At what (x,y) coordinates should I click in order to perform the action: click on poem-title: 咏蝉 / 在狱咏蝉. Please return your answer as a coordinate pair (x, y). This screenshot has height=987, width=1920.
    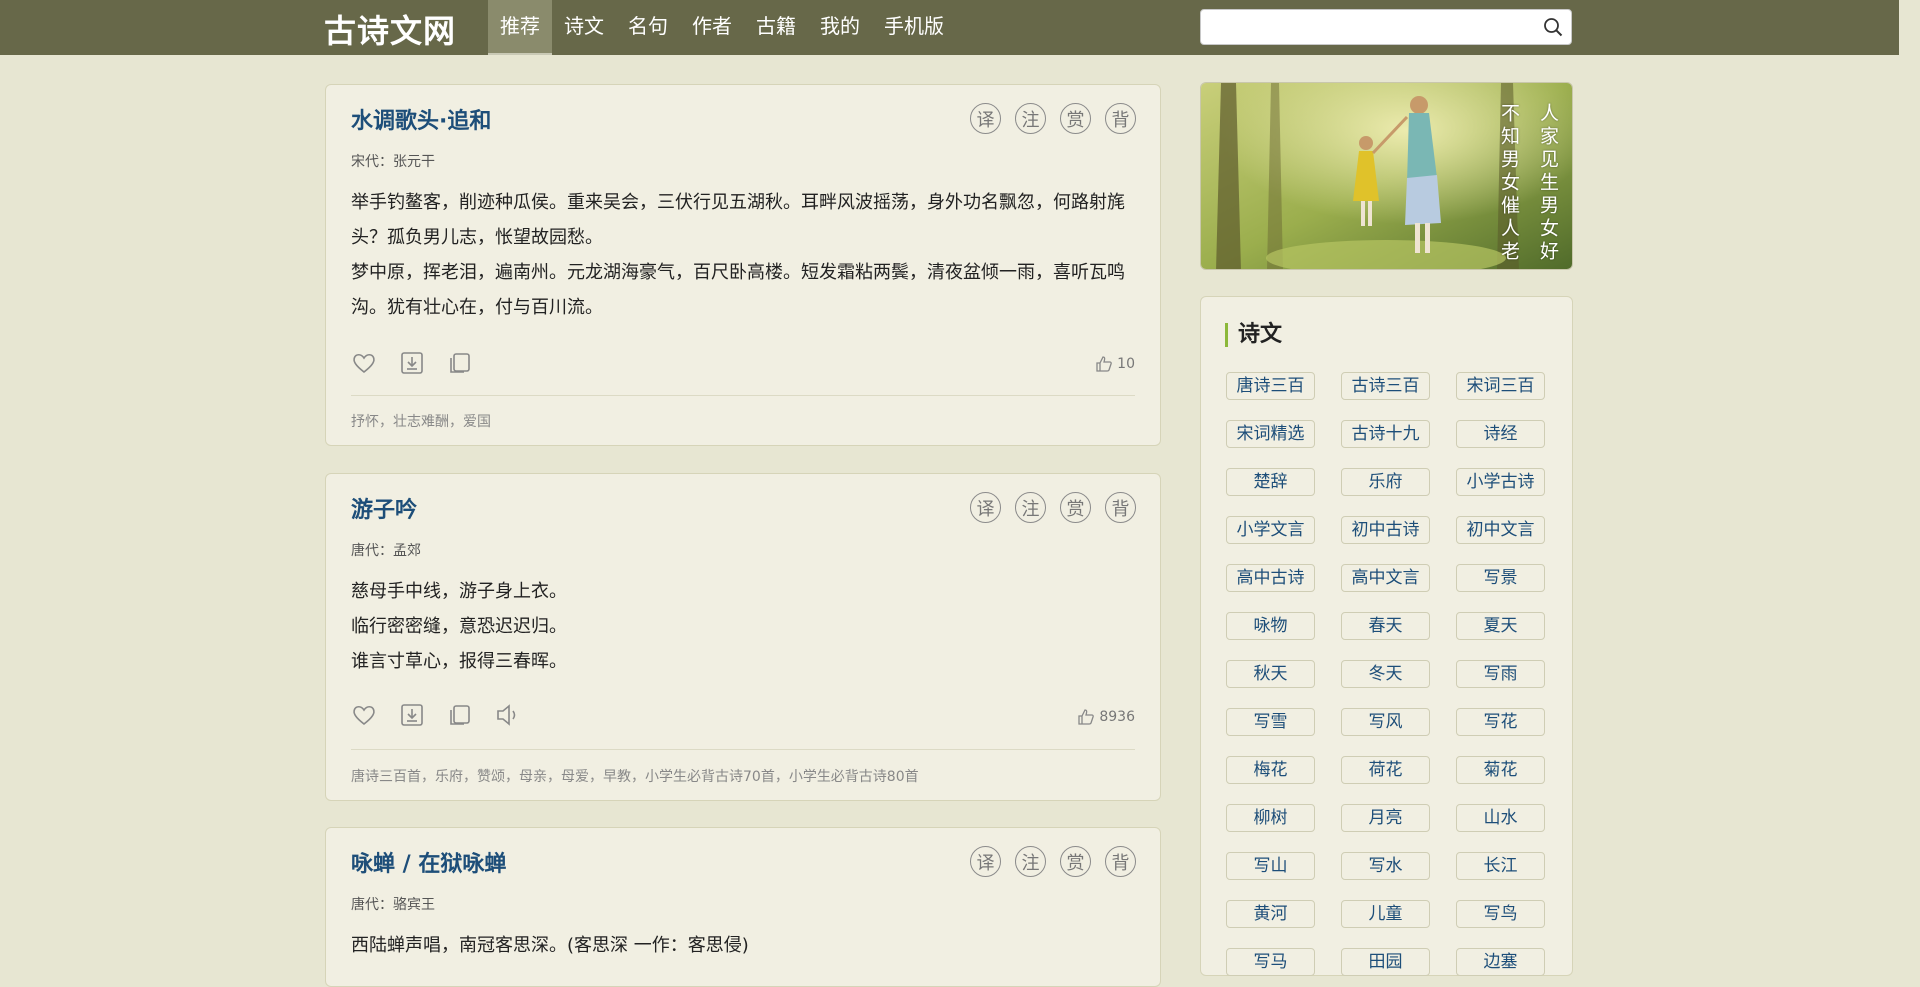
    Looking at the image, I should click on (428, 862).